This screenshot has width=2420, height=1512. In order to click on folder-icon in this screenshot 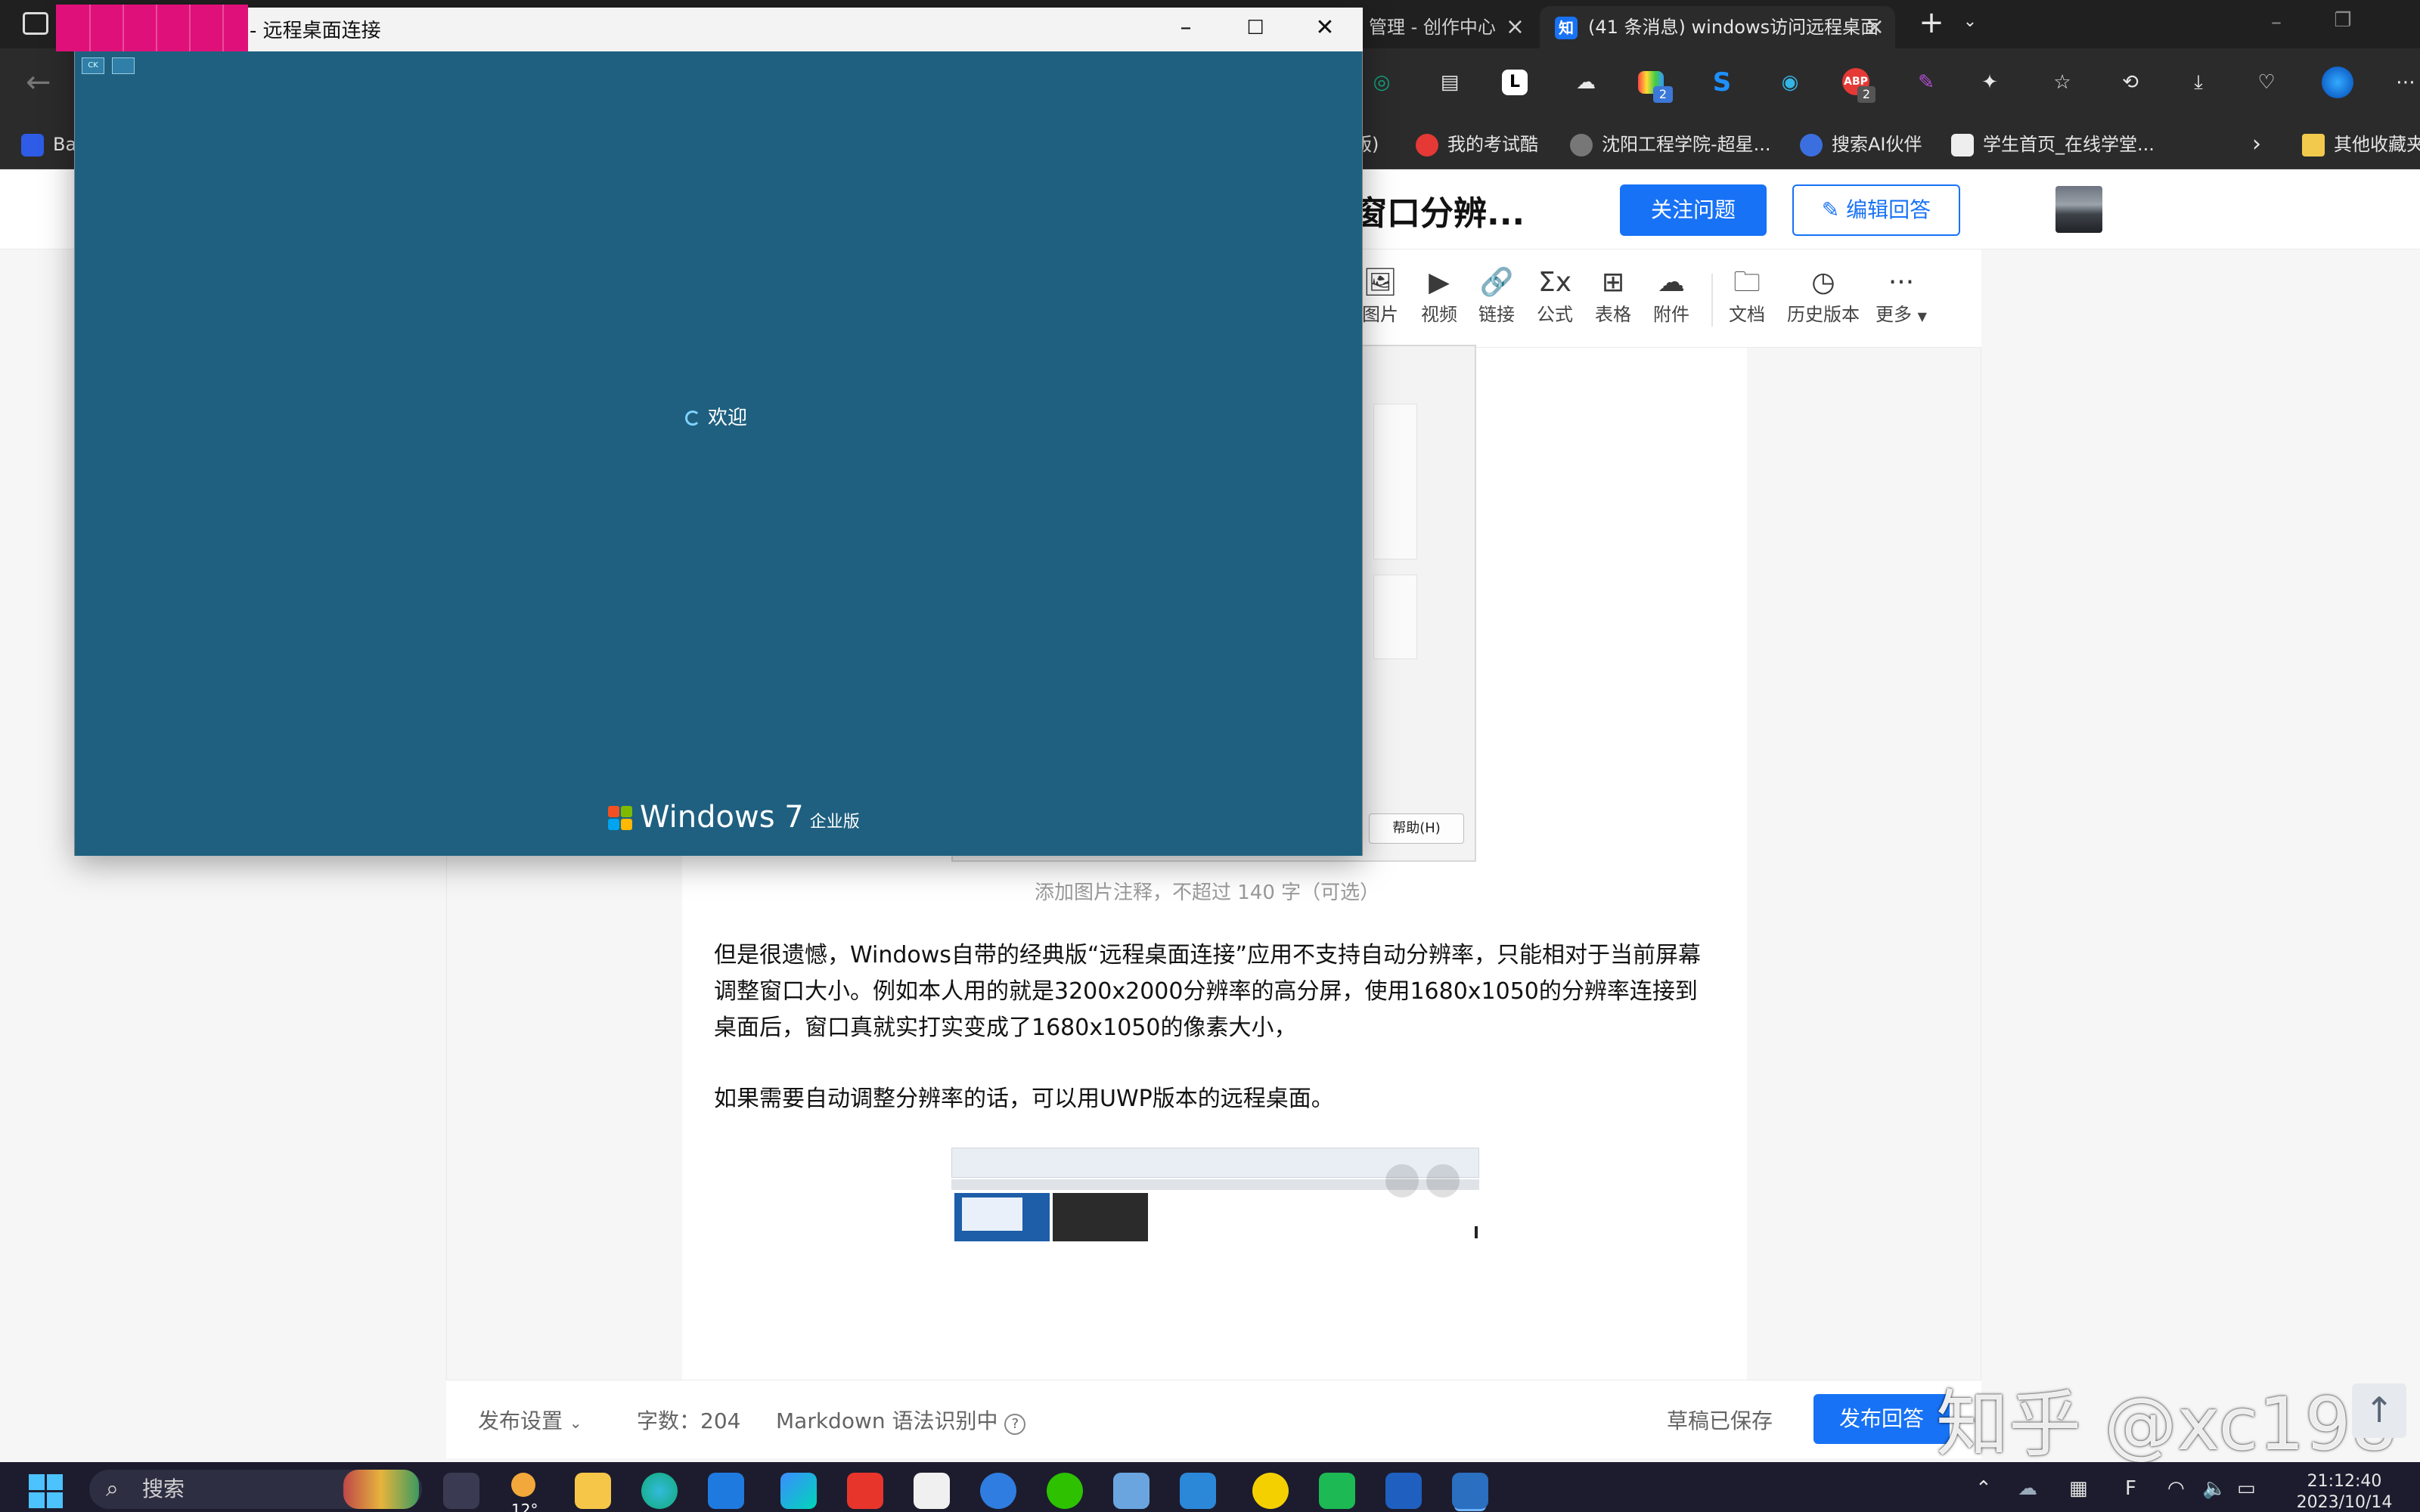, I will do `click(2313, 145)`.